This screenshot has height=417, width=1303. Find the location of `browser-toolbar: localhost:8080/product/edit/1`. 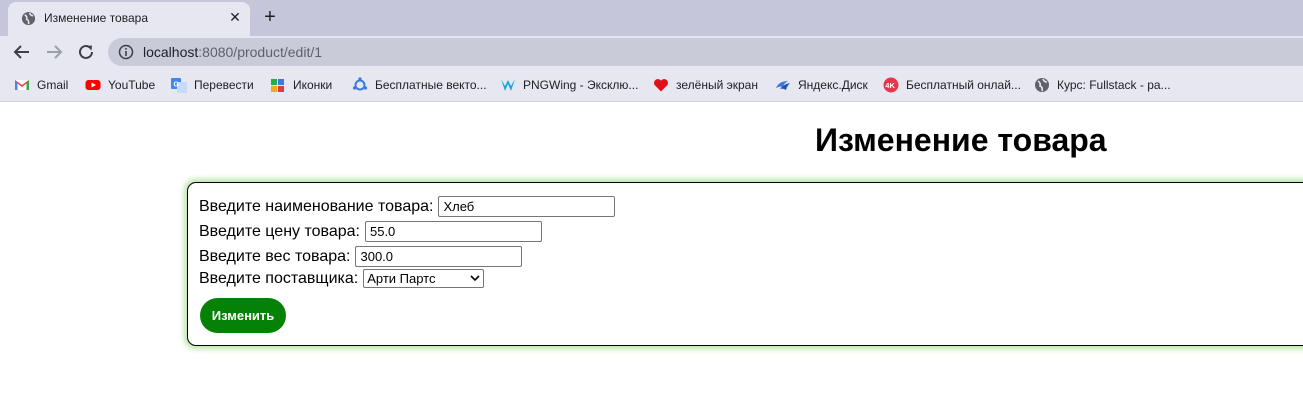

browser-toolbar: localhost:8080/product/edit/1 is located at coordinates (651, 52).